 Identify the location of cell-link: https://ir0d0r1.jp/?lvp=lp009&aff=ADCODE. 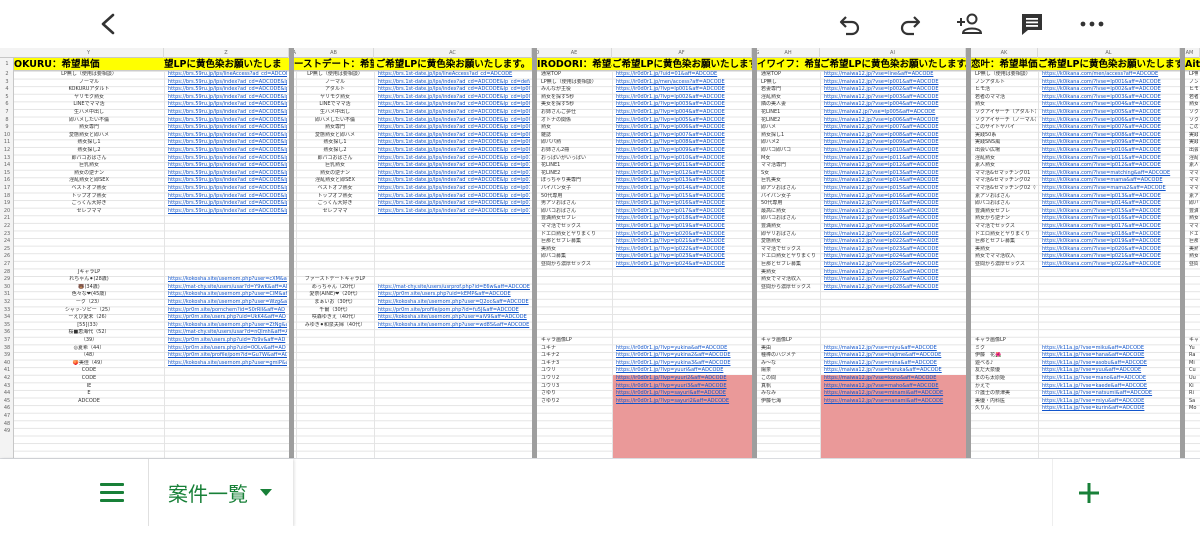
(683, 151).